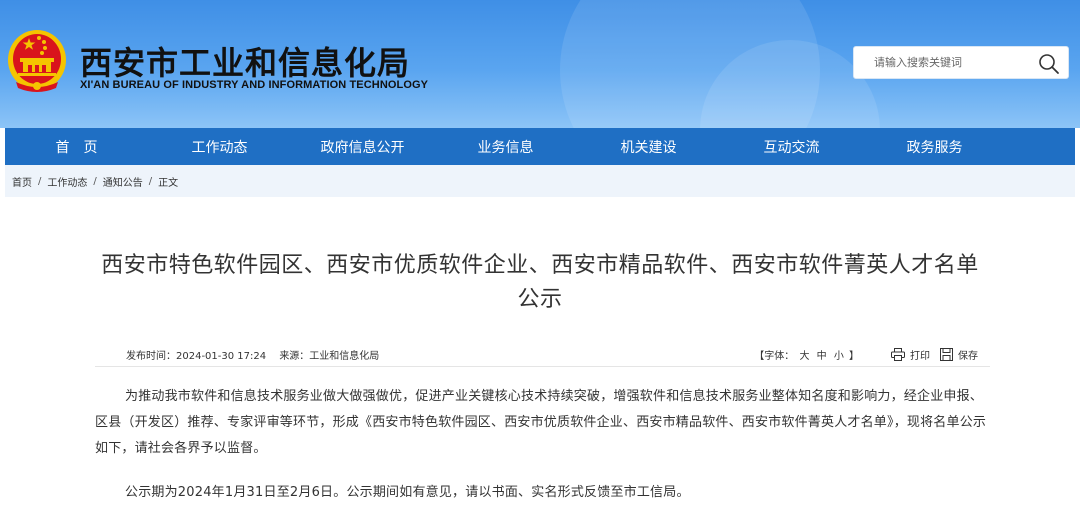  What do you see at coordinates (920, 356) in the screenshot?
I see `print-label: 打印` at bounding box center [920, 356].